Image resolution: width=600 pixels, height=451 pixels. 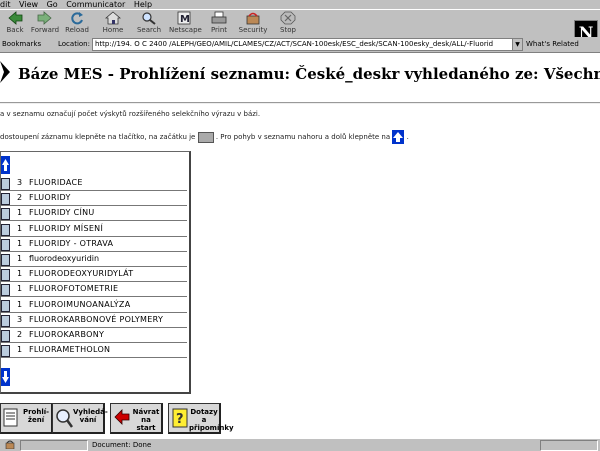 I want to click on term-label: FLUORIDY MÍSENÍ, so click(x=66, y=228).